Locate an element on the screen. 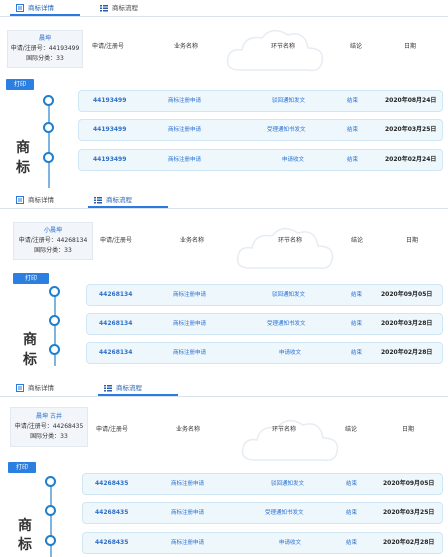  table-row: 44268435 商标注册申请 驳回通知发文 结束 2020年09月05日 is located at coordinates (262, 484).